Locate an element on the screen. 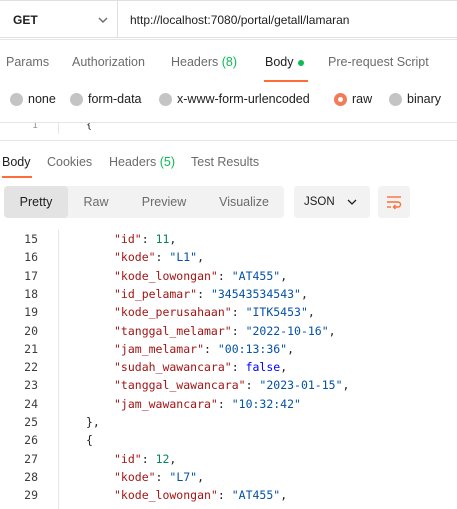 This screenshot has width=457, height=509. json-value: "2022-10-16" is located at coordinates (287, 330).